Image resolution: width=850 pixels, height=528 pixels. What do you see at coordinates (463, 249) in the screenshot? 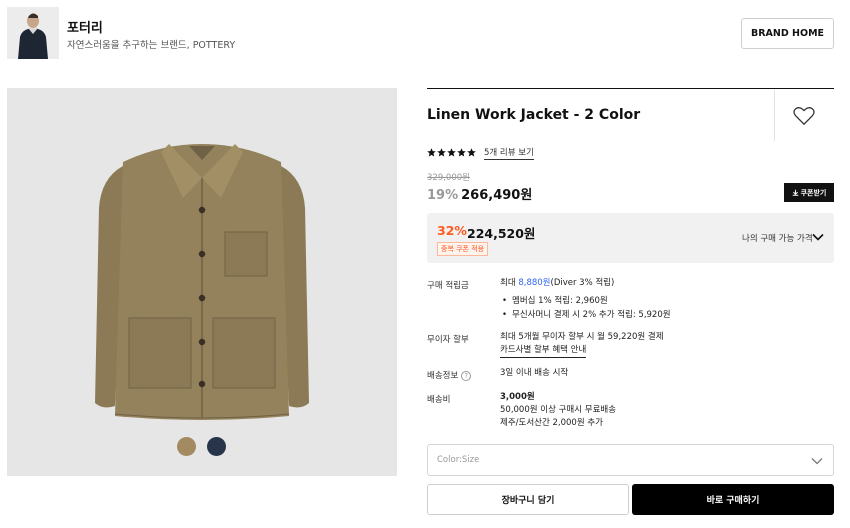
I see `coupon-stack-badge: 중복 쿠폰 적용` at bounding box center [463, 249].